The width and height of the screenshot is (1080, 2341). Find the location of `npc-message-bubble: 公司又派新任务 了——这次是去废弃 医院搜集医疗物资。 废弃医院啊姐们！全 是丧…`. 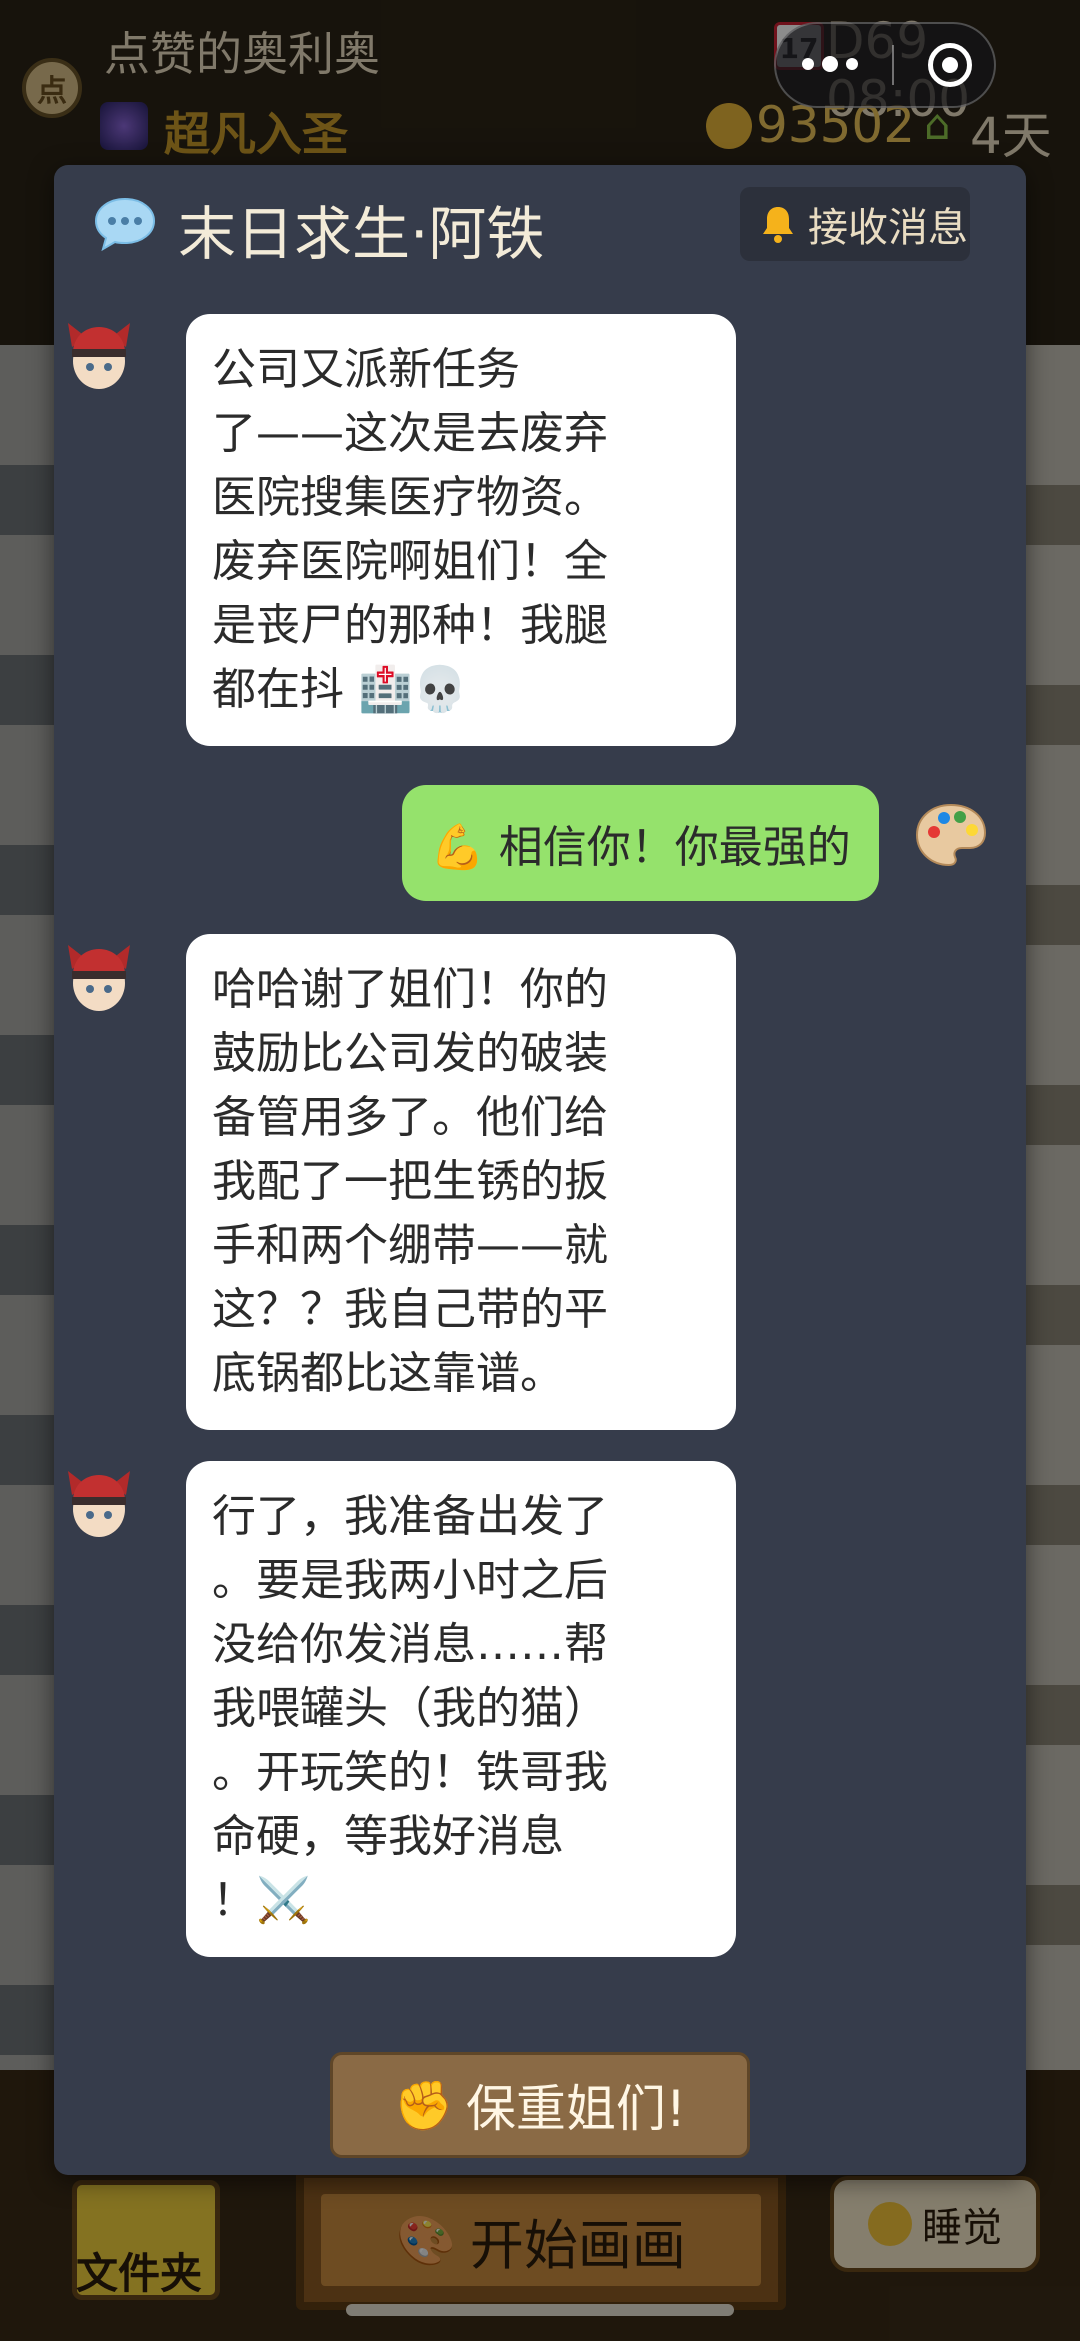

npc-message-bubble: 公司又派新任务 了——这次是去废弃 医院搜集医疗物资。 废弃医院啊姐们！全 是丧… is located at coordinates (461, 530).